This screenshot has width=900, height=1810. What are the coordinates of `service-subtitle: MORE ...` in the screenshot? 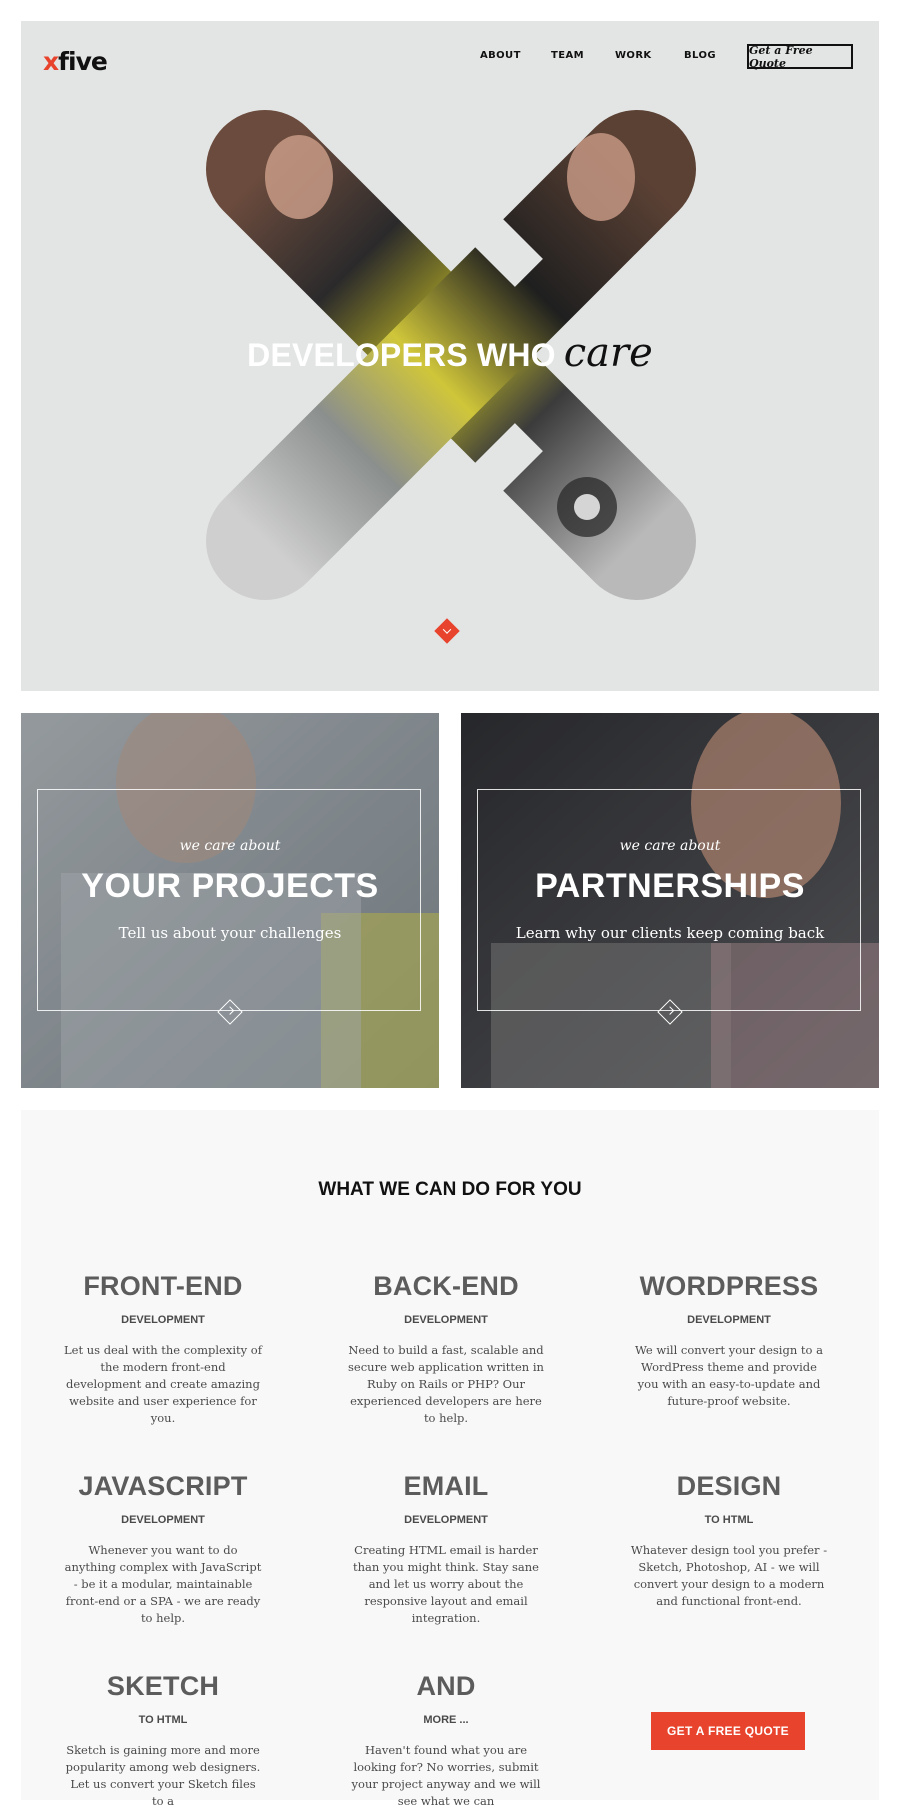 It's located at (446, 1720).